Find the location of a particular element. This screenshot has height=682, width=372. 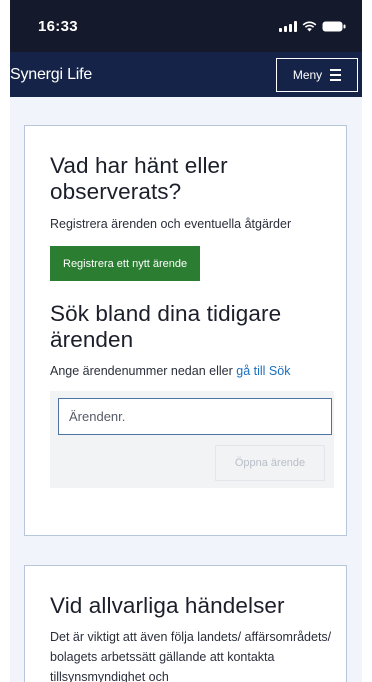

menu-label: Meny is located at coordinates (307, 74).